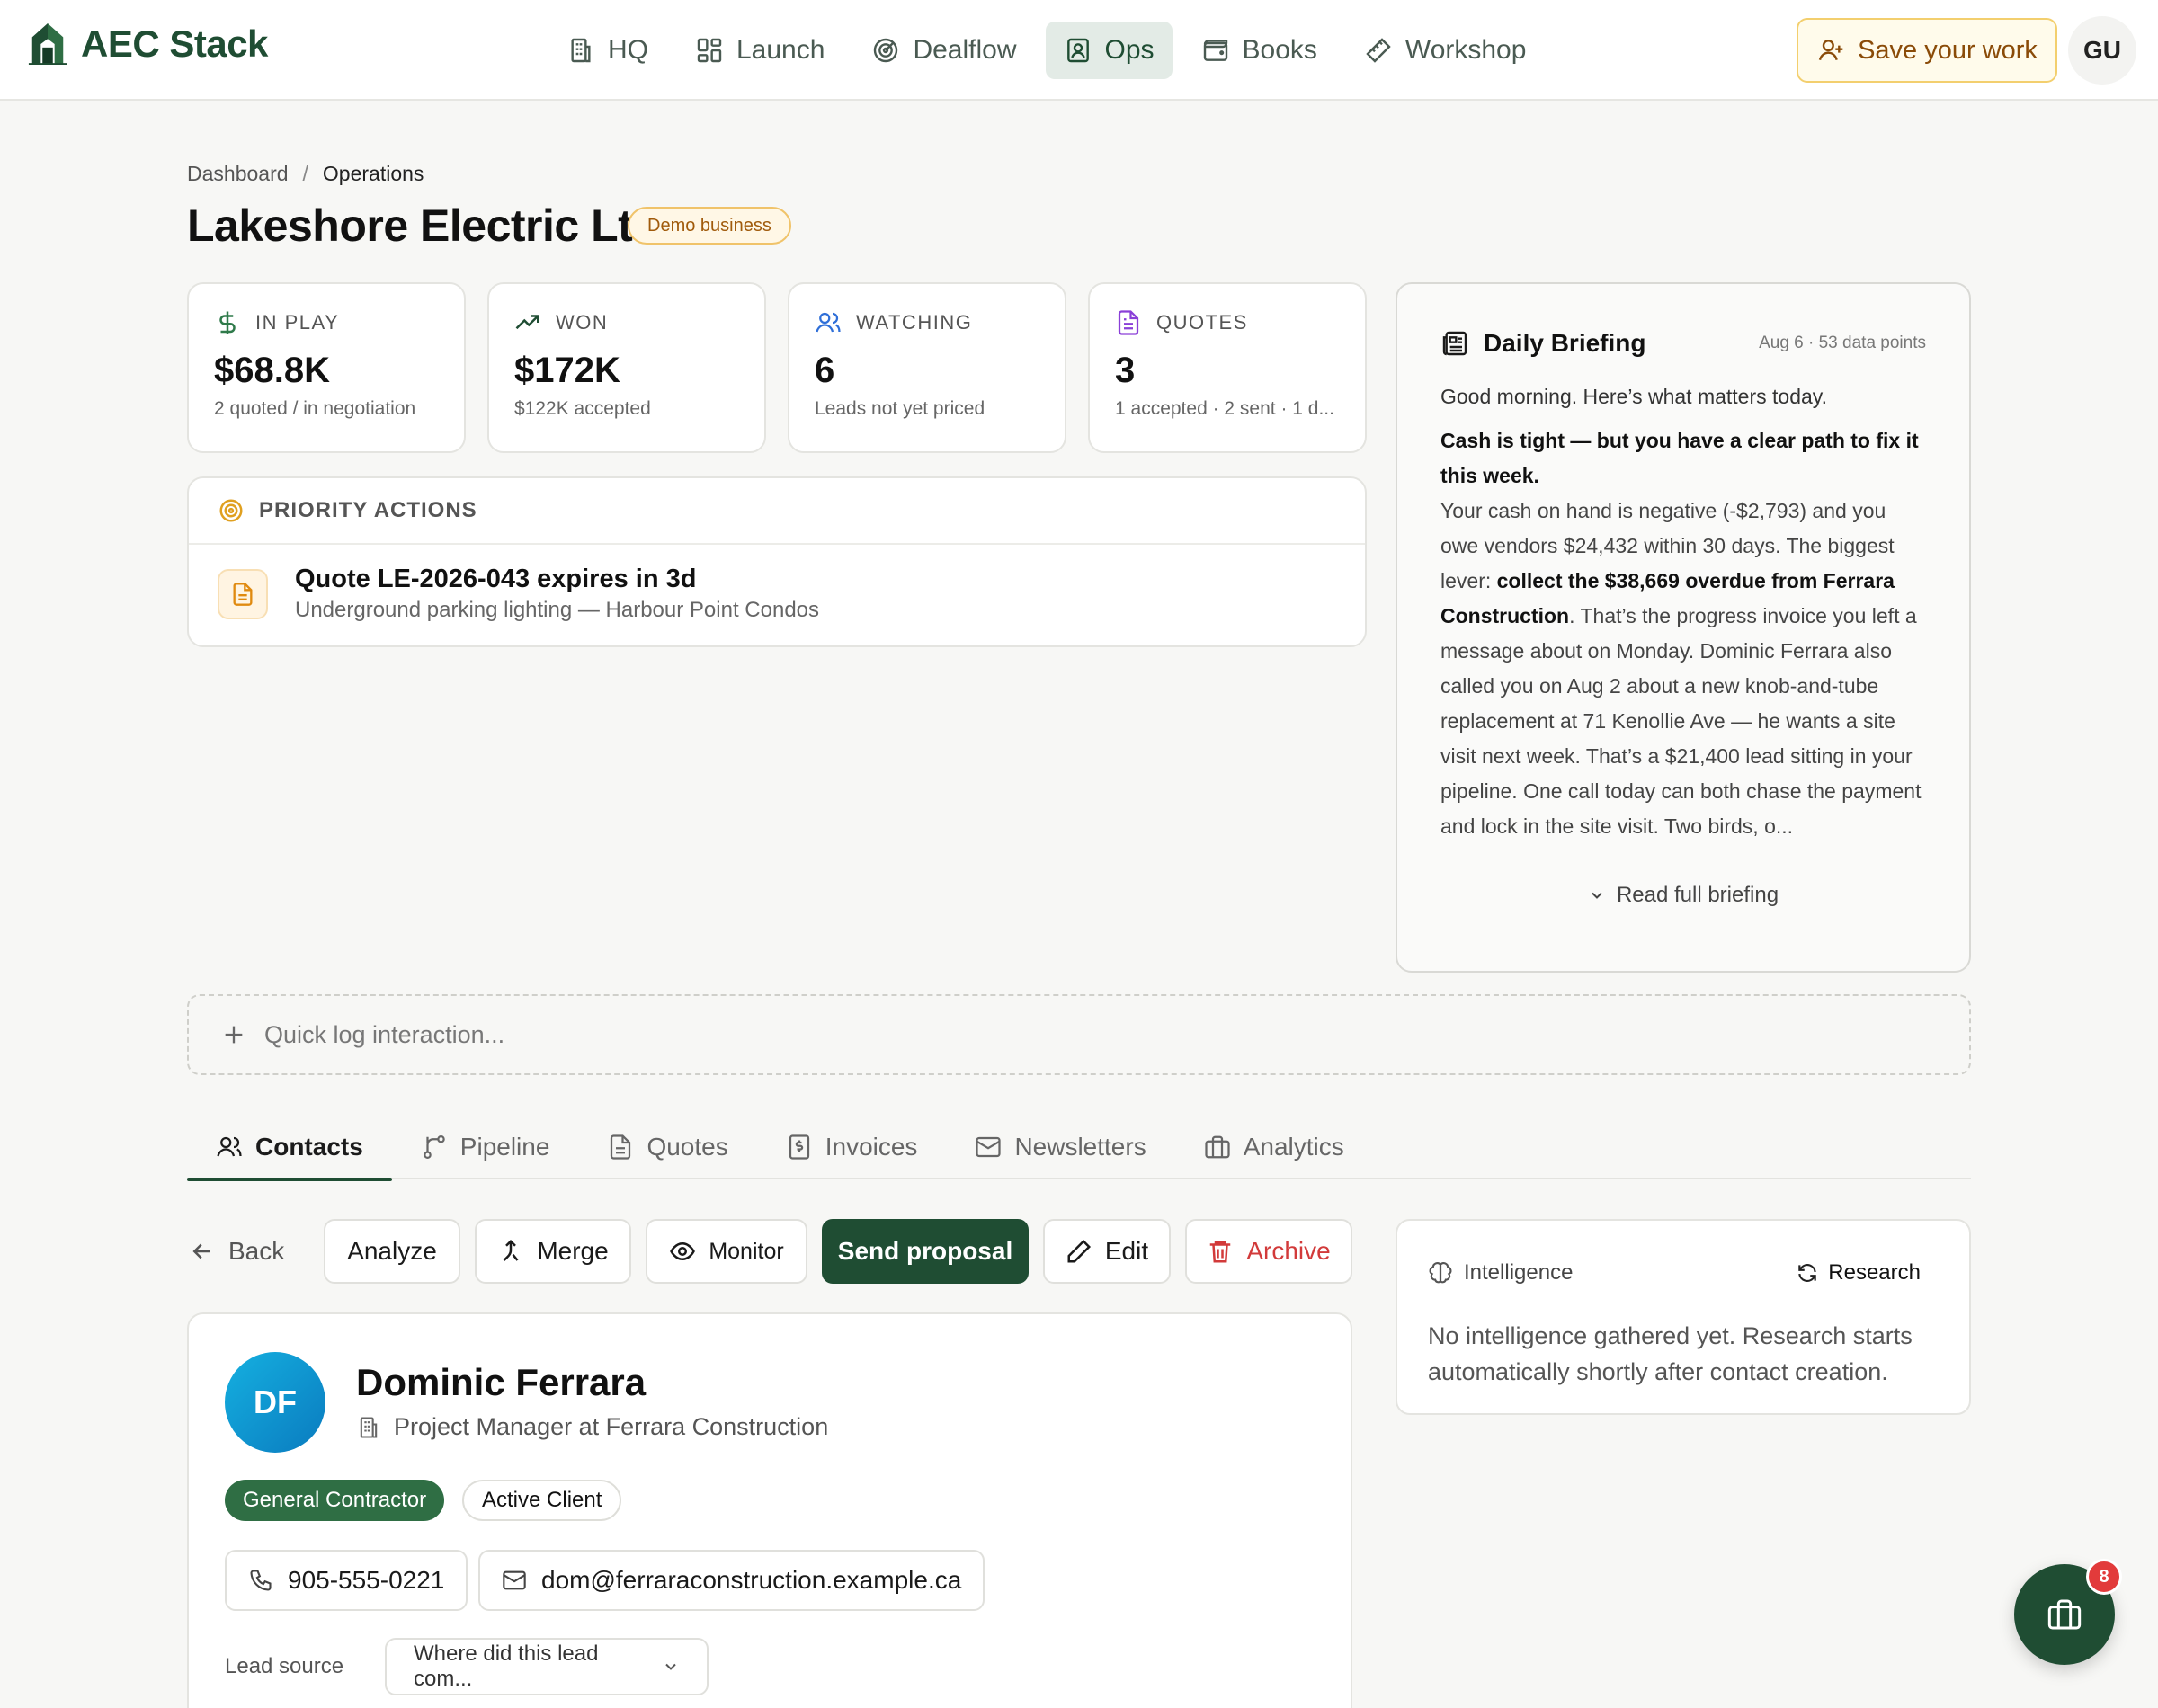 The width and height of the screenshot is (2158, 1708). What do you see at coordinates (485, 1147) in the screenshot?
I see `tab-pipeline: Pipeline` at bounding box center [485, 1147].